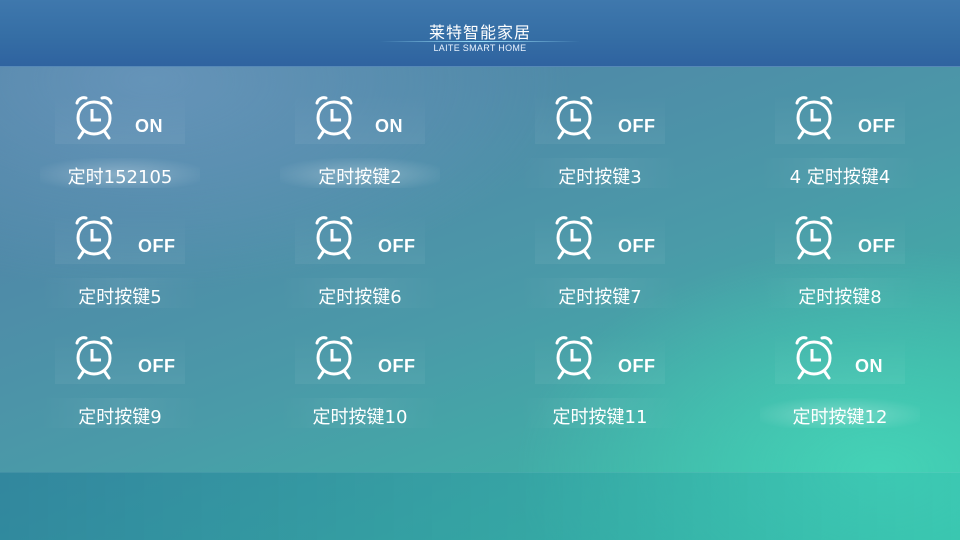 This screenshot has width=960, height=540. I want to click on timer-label-bar: 定时152105, so click(120, 173).